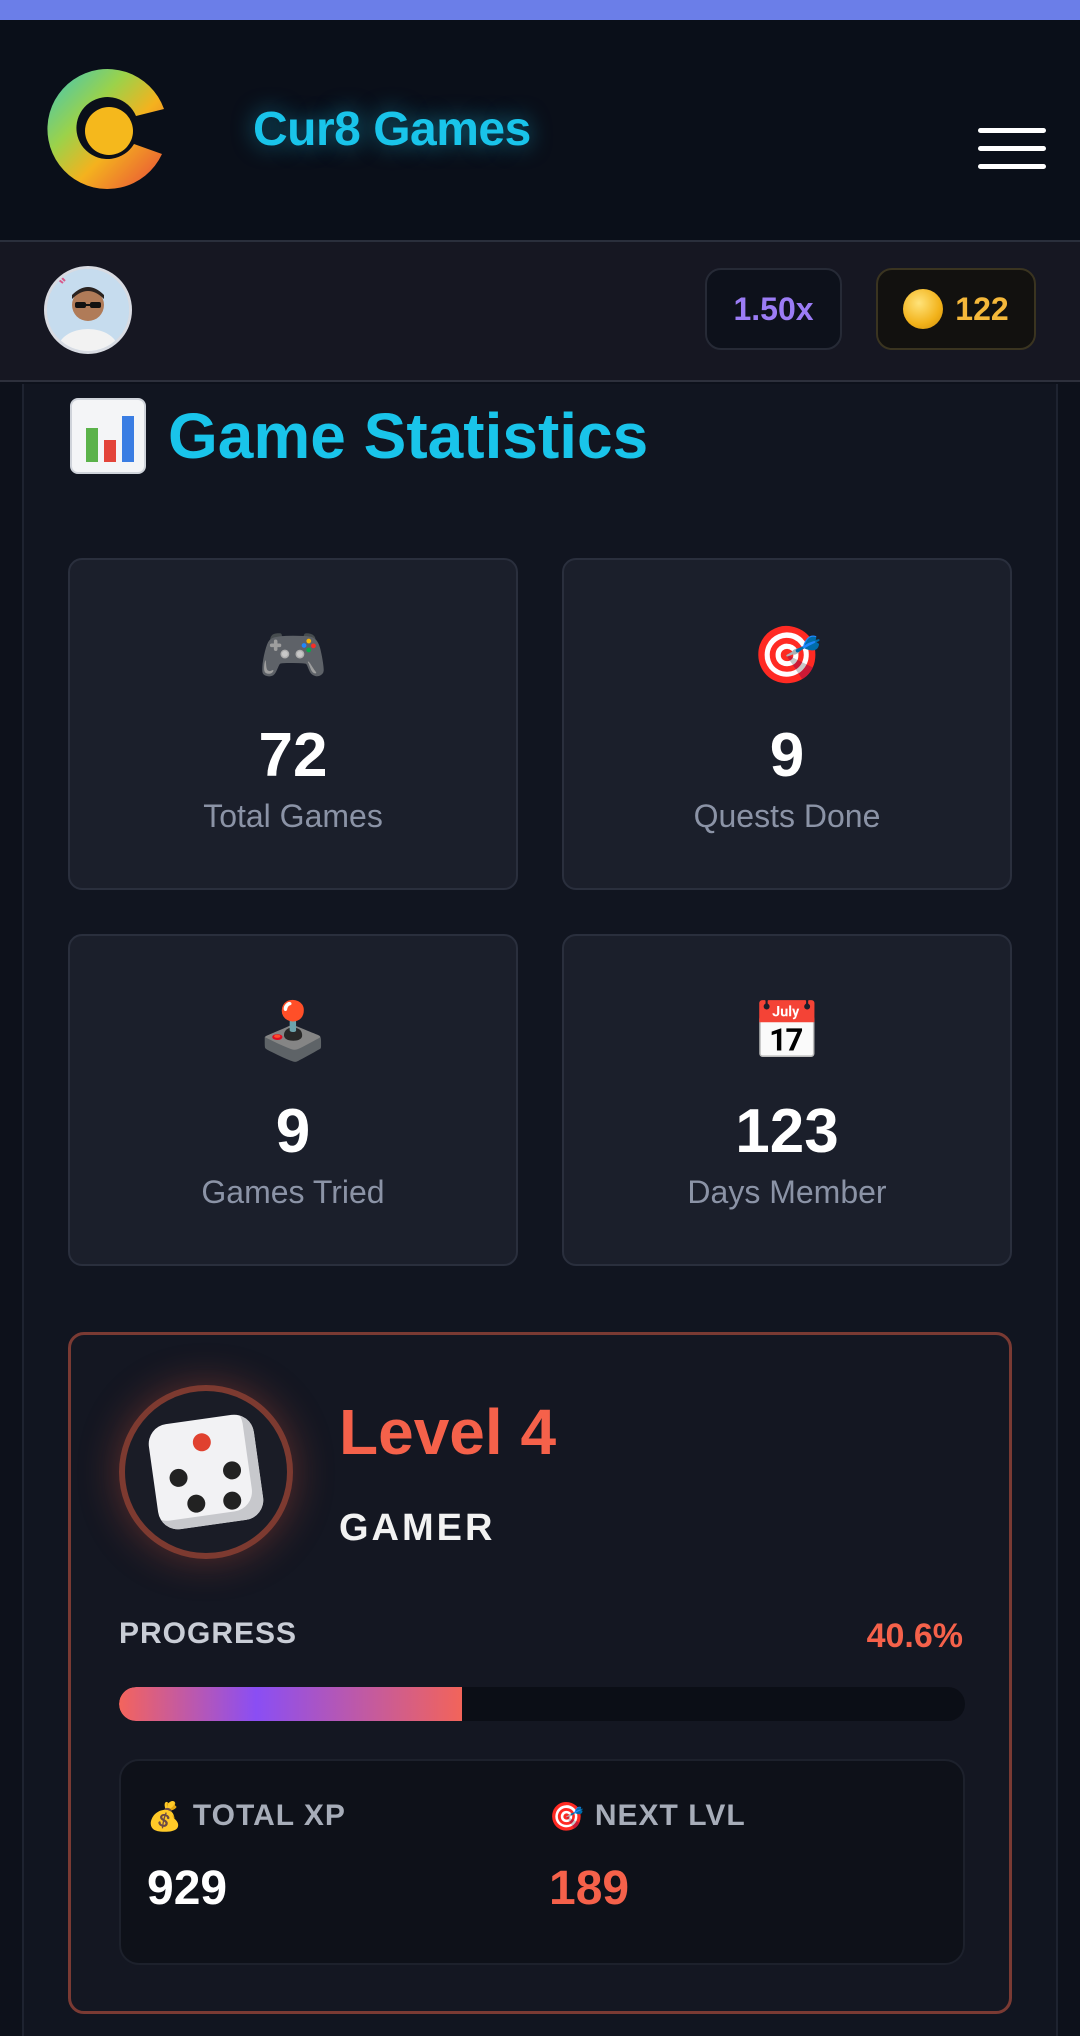  What do you see at coordinates (540, 312) in the screenshot?
I see `user-bar: 1.50x 122` at bounding box center [540, 312].